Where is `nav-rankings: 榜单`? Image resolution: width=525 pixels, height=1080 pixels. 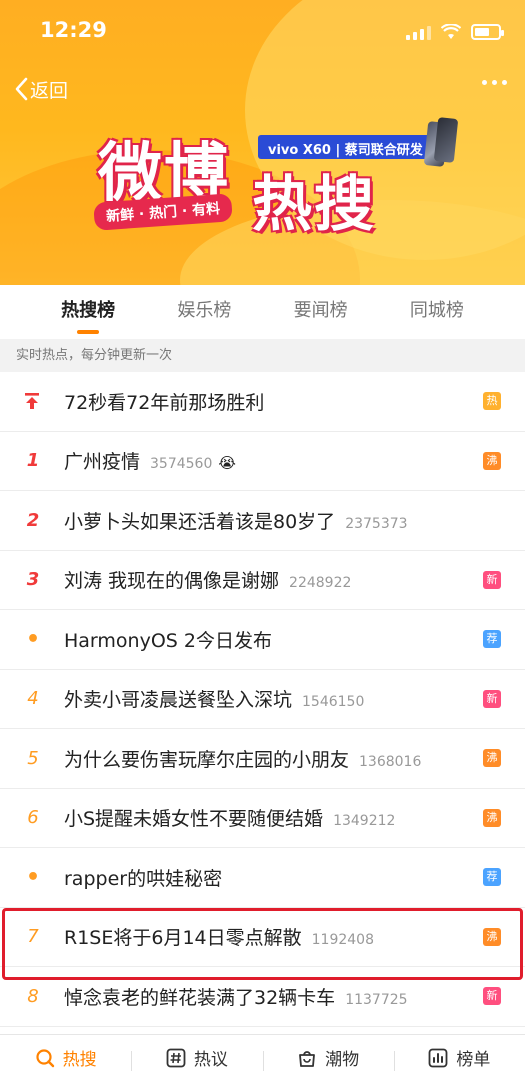
nav-rankings: 榜单 is located at coordinates (459, 1058).